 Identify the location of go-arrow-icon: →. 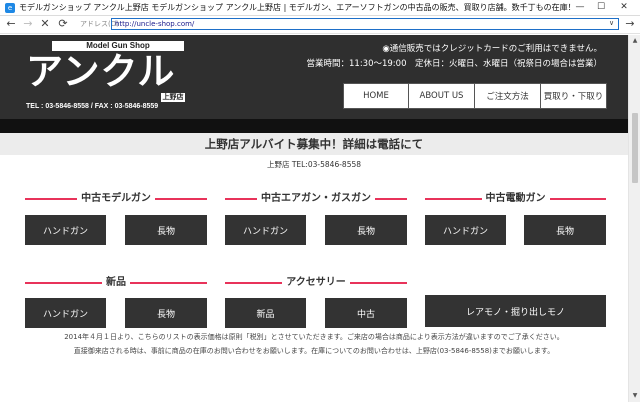
(630, 23).